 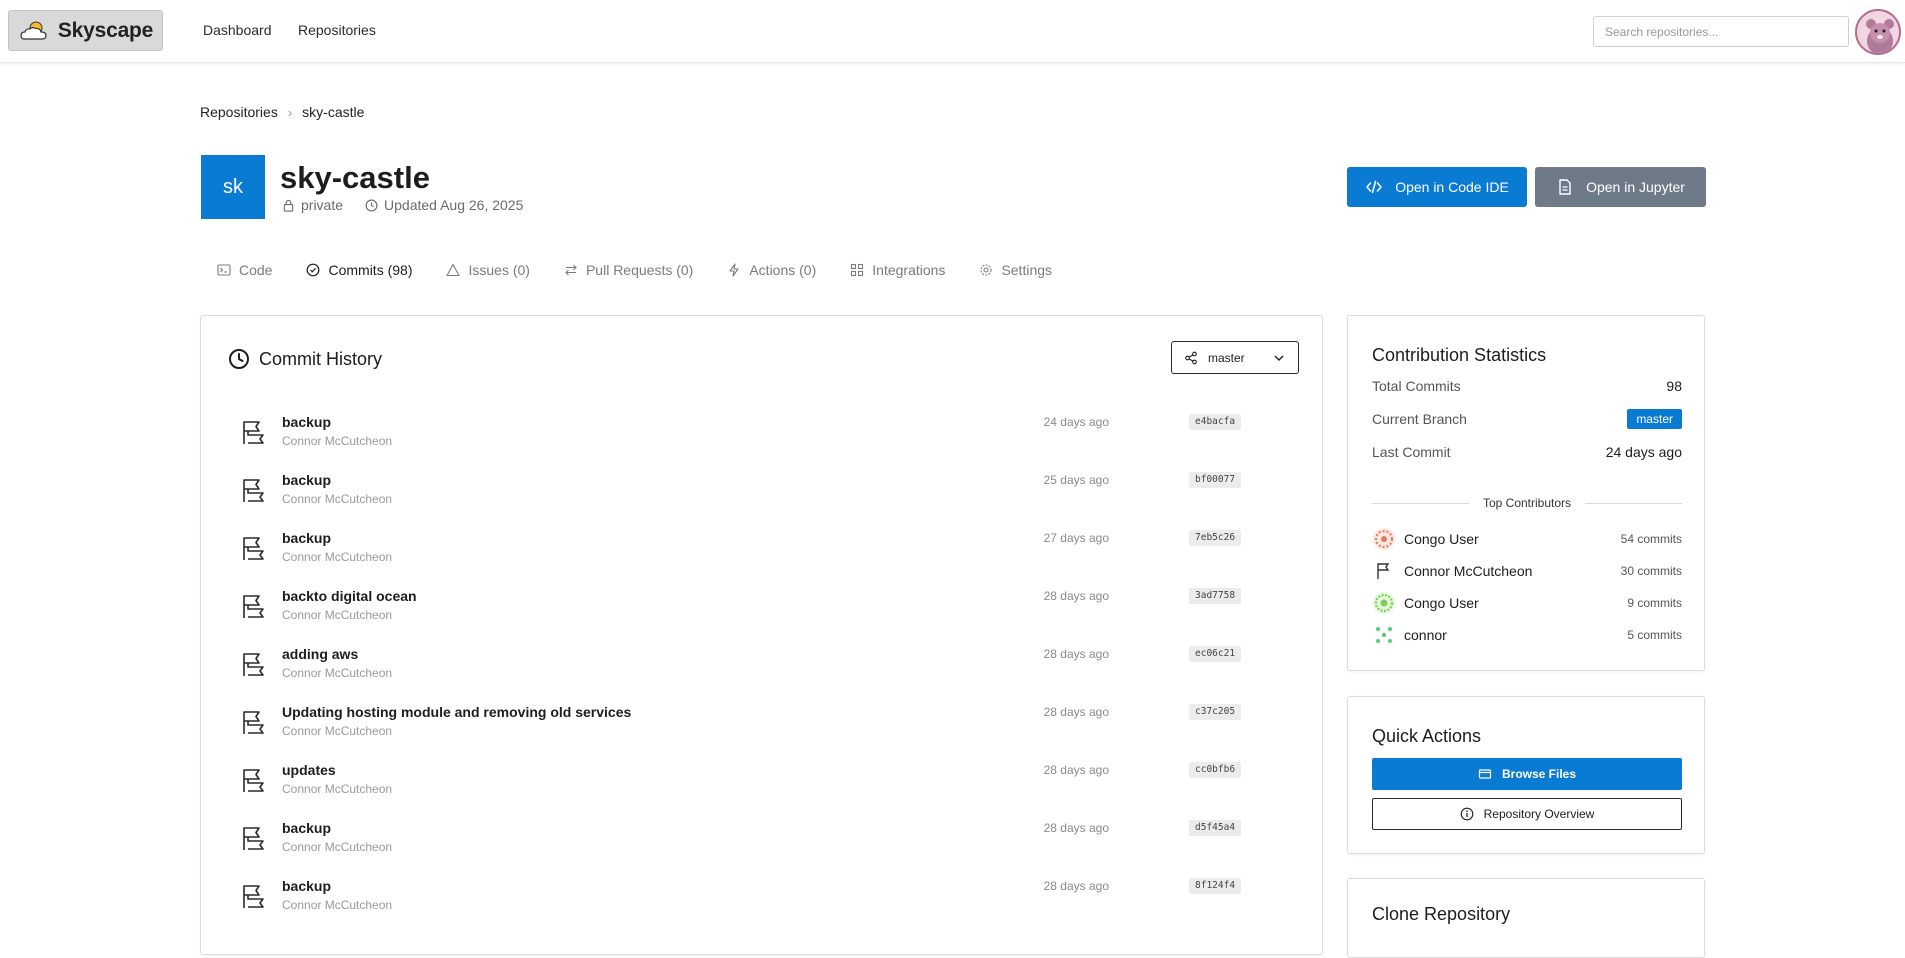 What do you see at coordinates (349, 596) in the screenshot?
I see `commit-message: backto digital ocean` at bounding box center [349, 596].